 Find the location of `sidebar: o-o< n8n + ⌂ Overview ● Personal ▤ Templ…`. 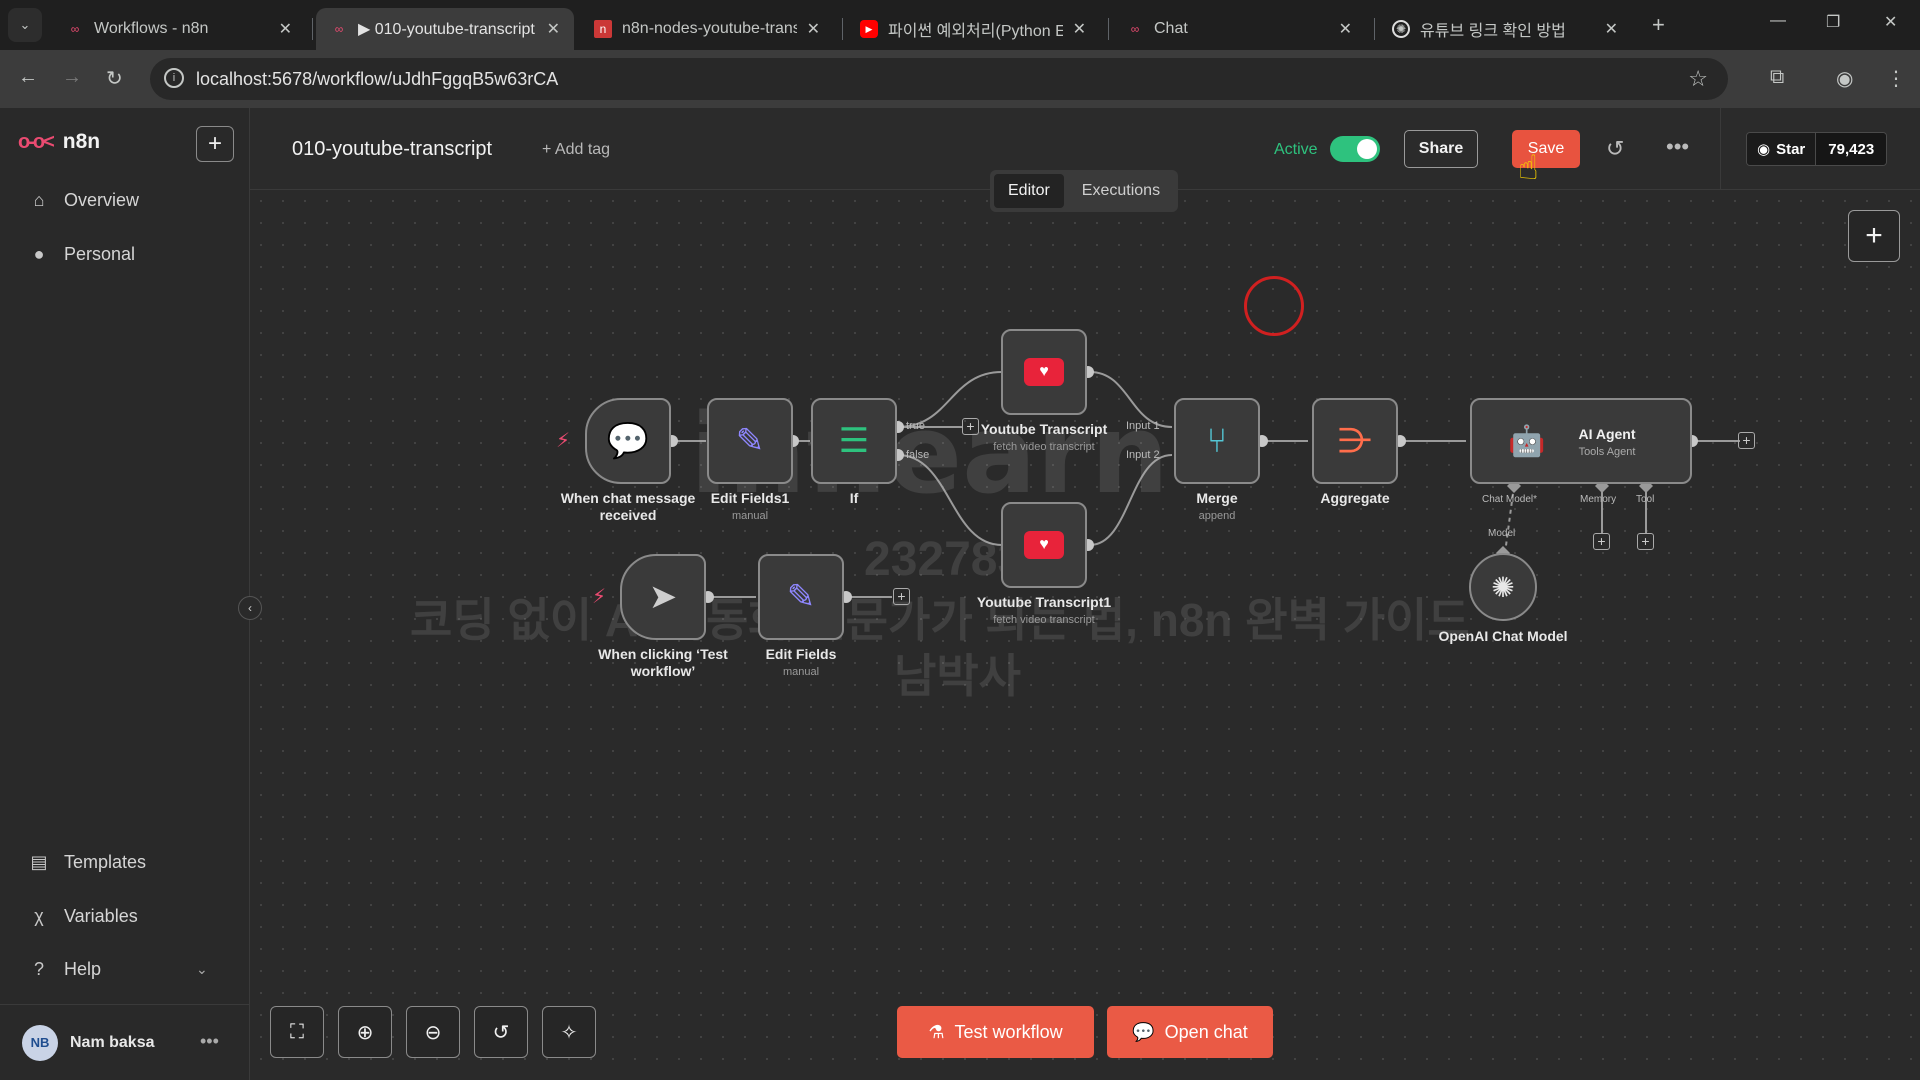

sidebar: o-o< n8n + ⌂ Overview ● Personal ▤ Templ… is located at coordinates (125, 594).